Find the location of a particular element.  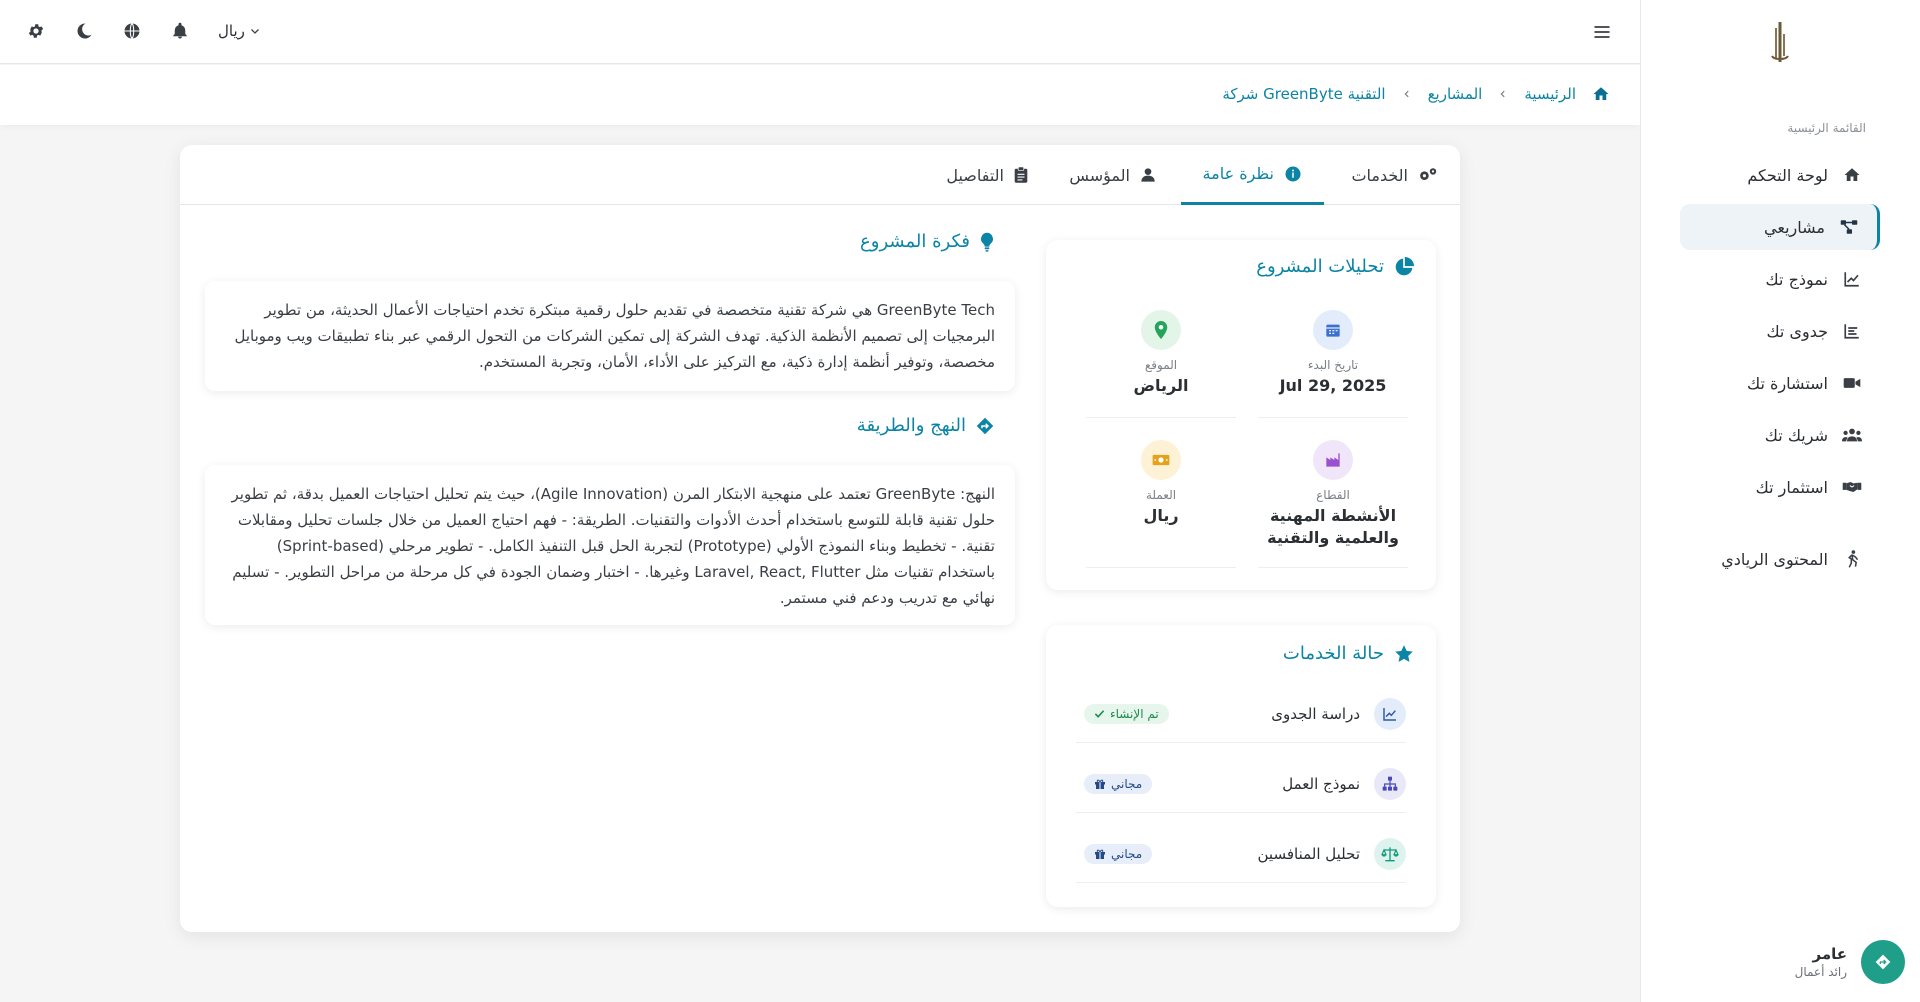

sidebar-item-invest-tech: استثمار تك is located at coordinates (1780, 487).